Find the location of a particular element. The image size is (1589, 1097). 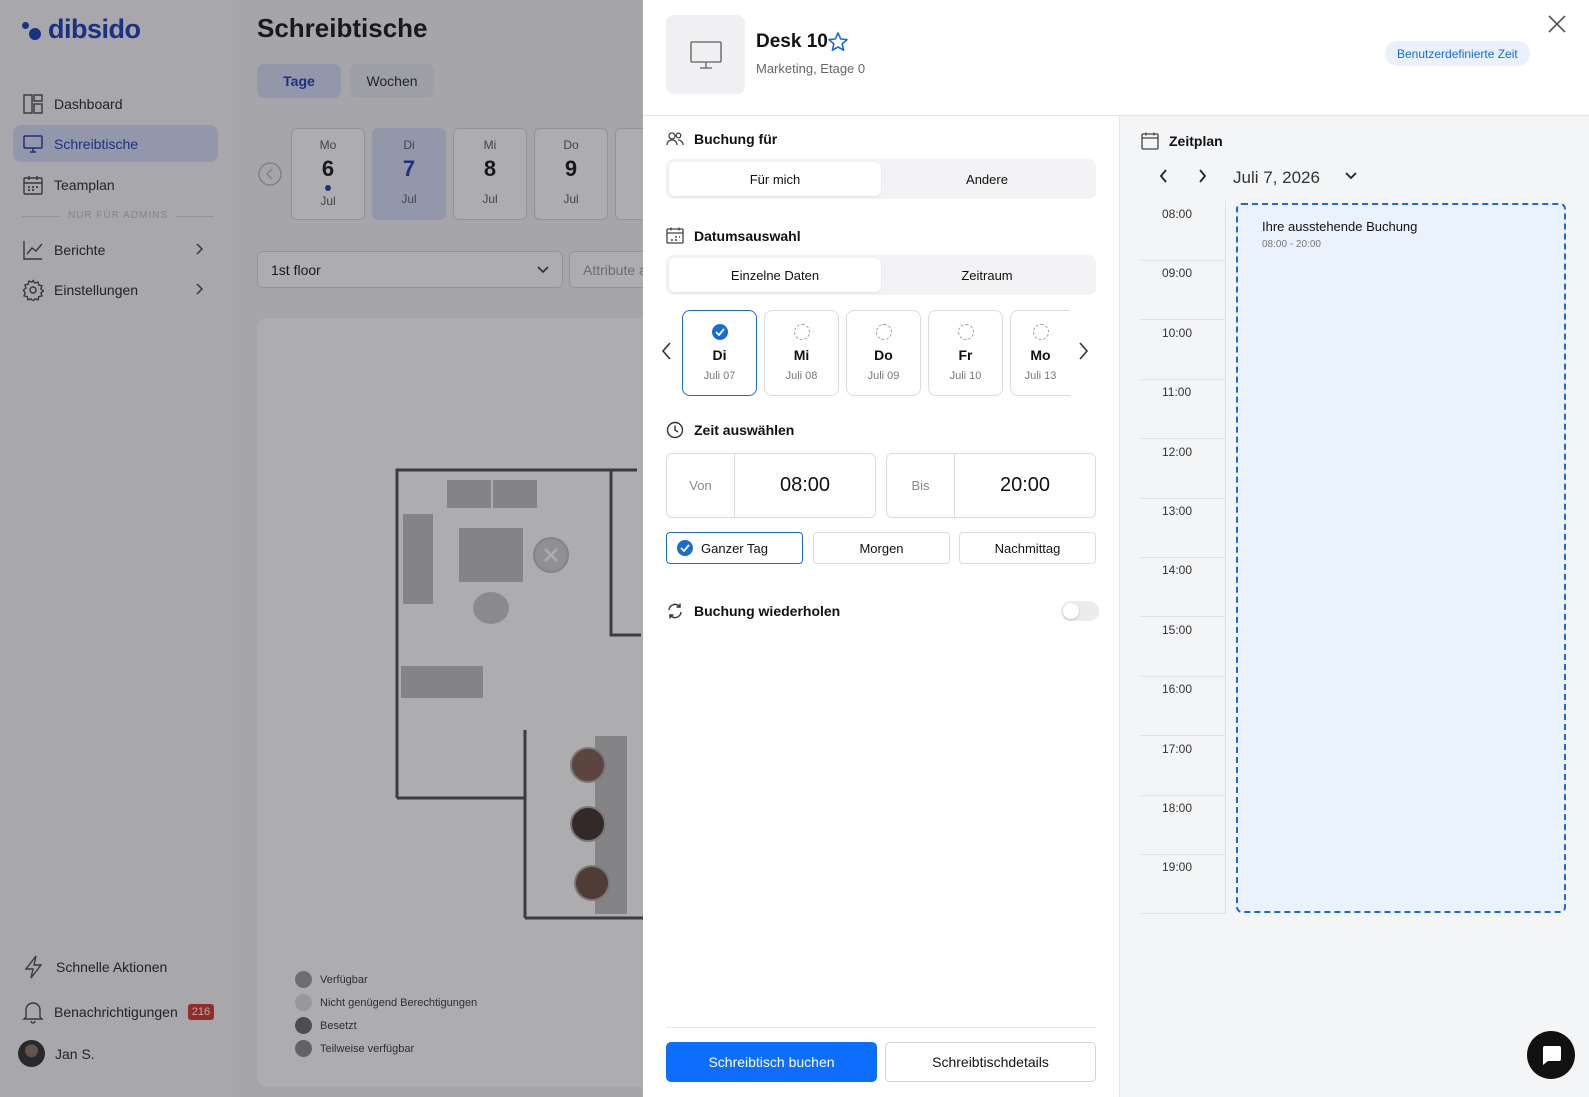

day-card: Do Juli 09 is located at coordinates (883, 353).